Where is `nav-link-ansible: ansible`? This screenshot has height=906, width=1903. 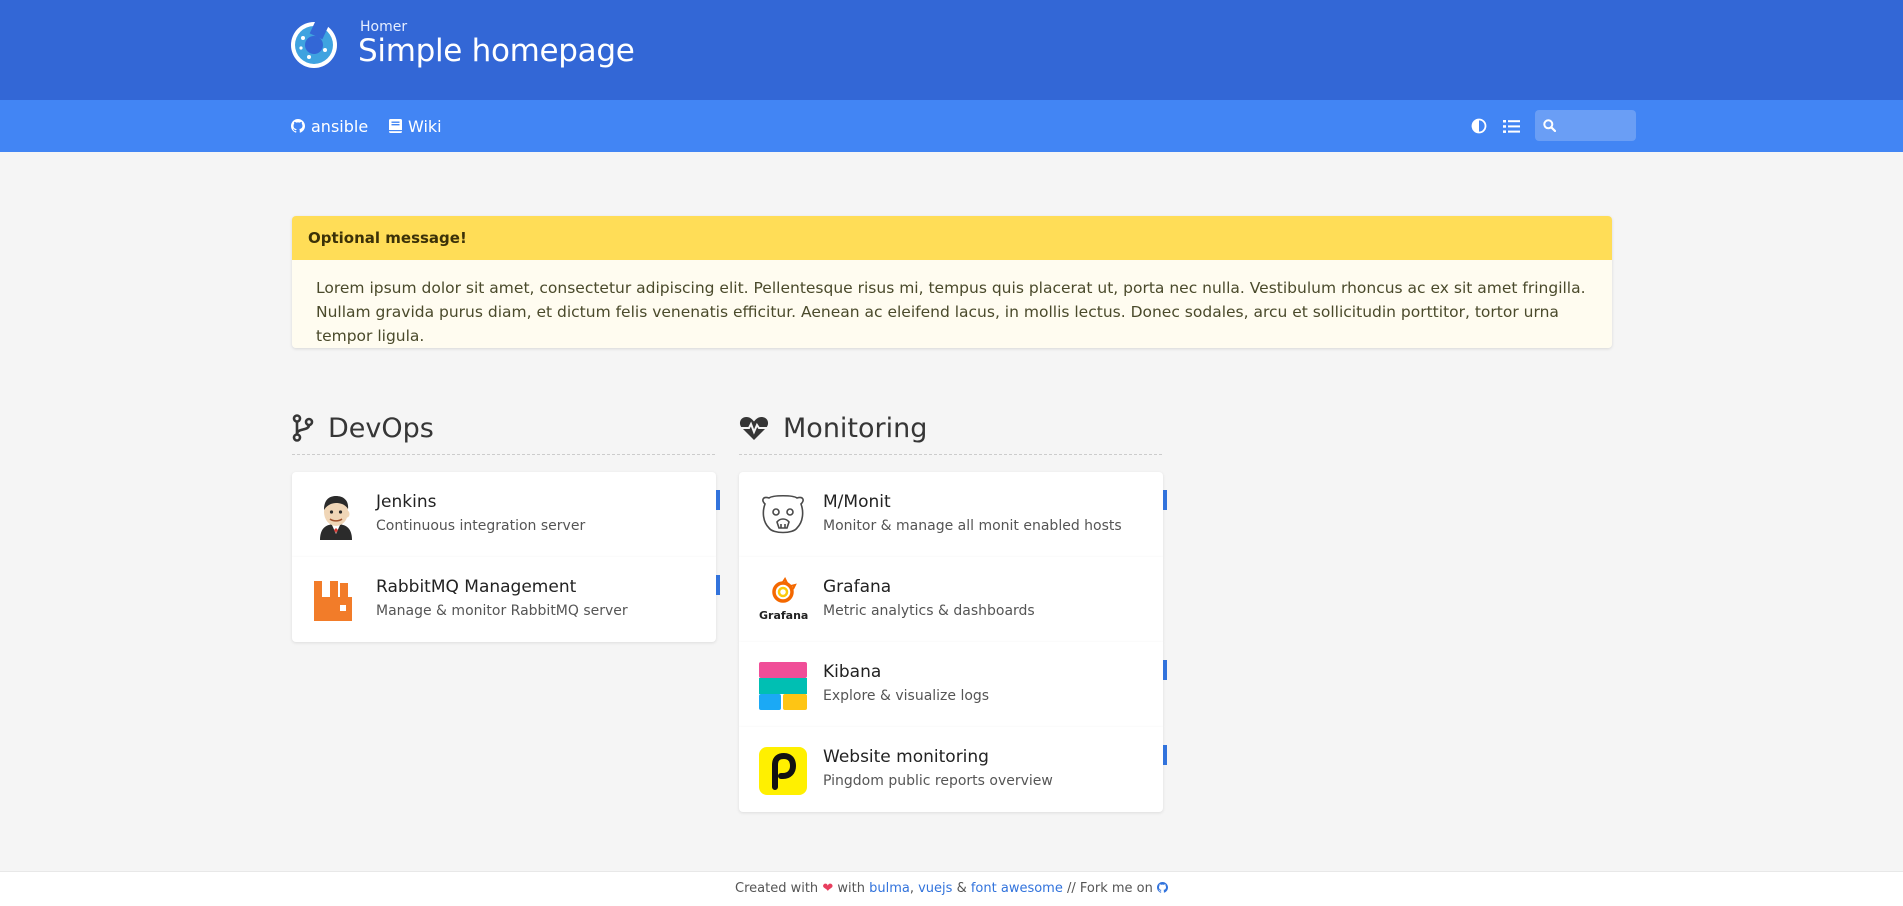 nav-link-ansible: ansible is located at coordinates (329, 126).